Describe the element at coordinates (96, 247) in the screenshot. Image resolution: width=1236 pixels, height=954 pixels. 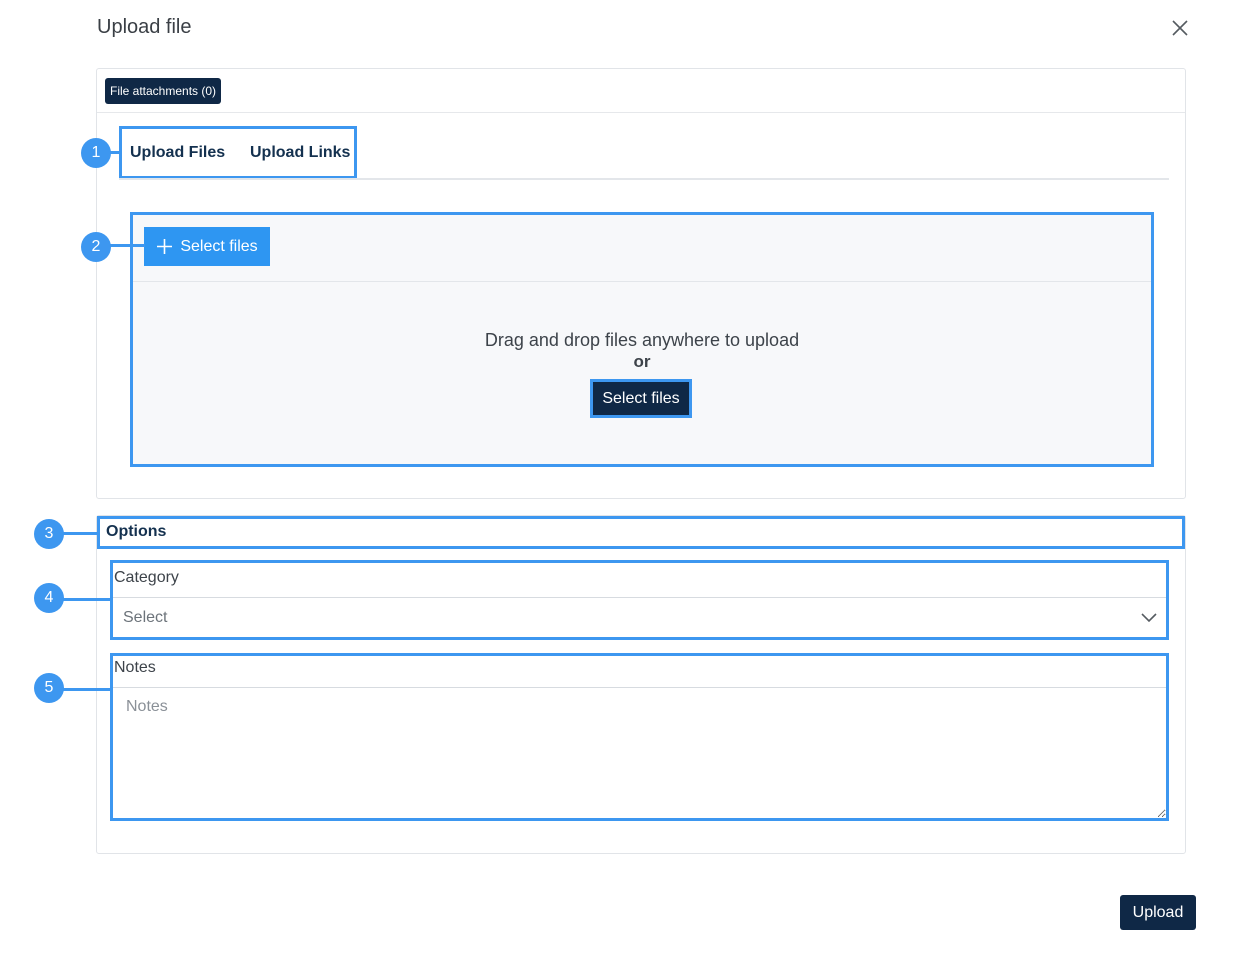
I see `callout-2: 2` at that location.